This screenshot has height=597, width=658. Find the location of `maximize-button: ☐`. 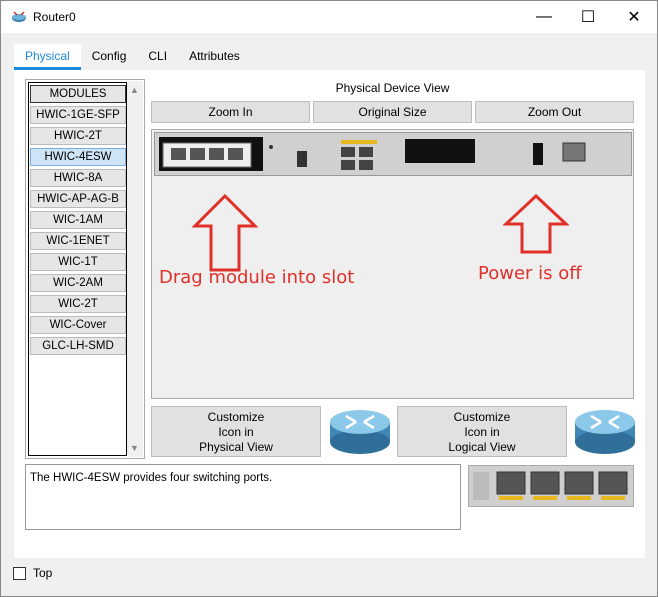

maximize-button: ☐ is located at coordinates (588, 17).